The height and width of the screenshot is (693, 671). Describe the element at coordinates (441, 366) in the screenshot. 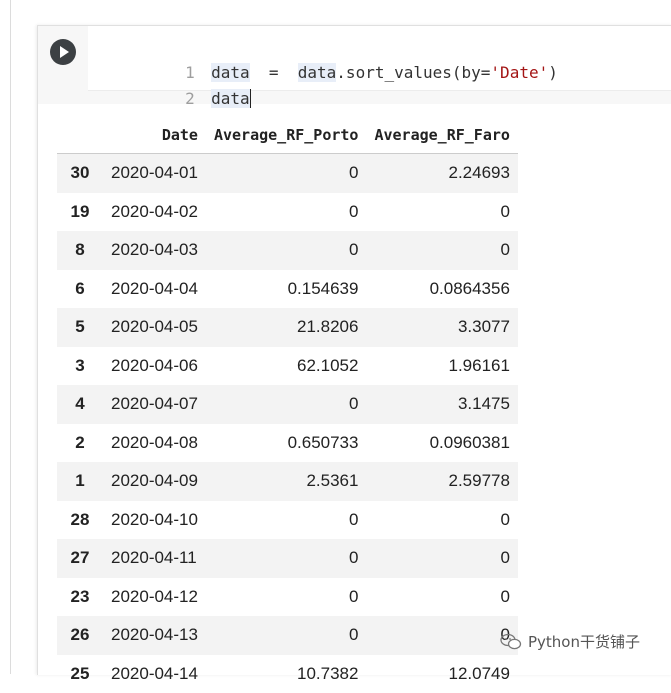

I see `row-average-rf-faro: 1.96161` at that location.